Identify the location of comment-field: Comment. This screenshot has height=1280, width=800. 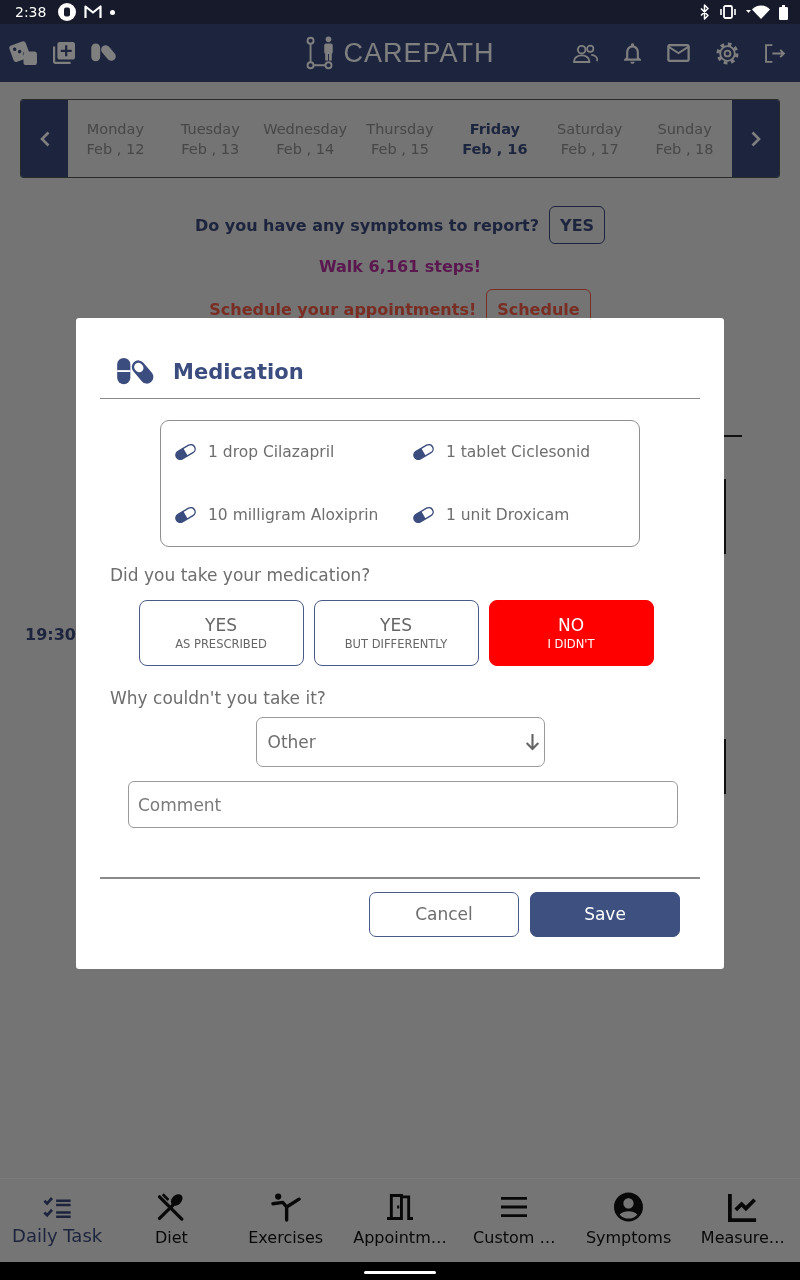
(403, 804).